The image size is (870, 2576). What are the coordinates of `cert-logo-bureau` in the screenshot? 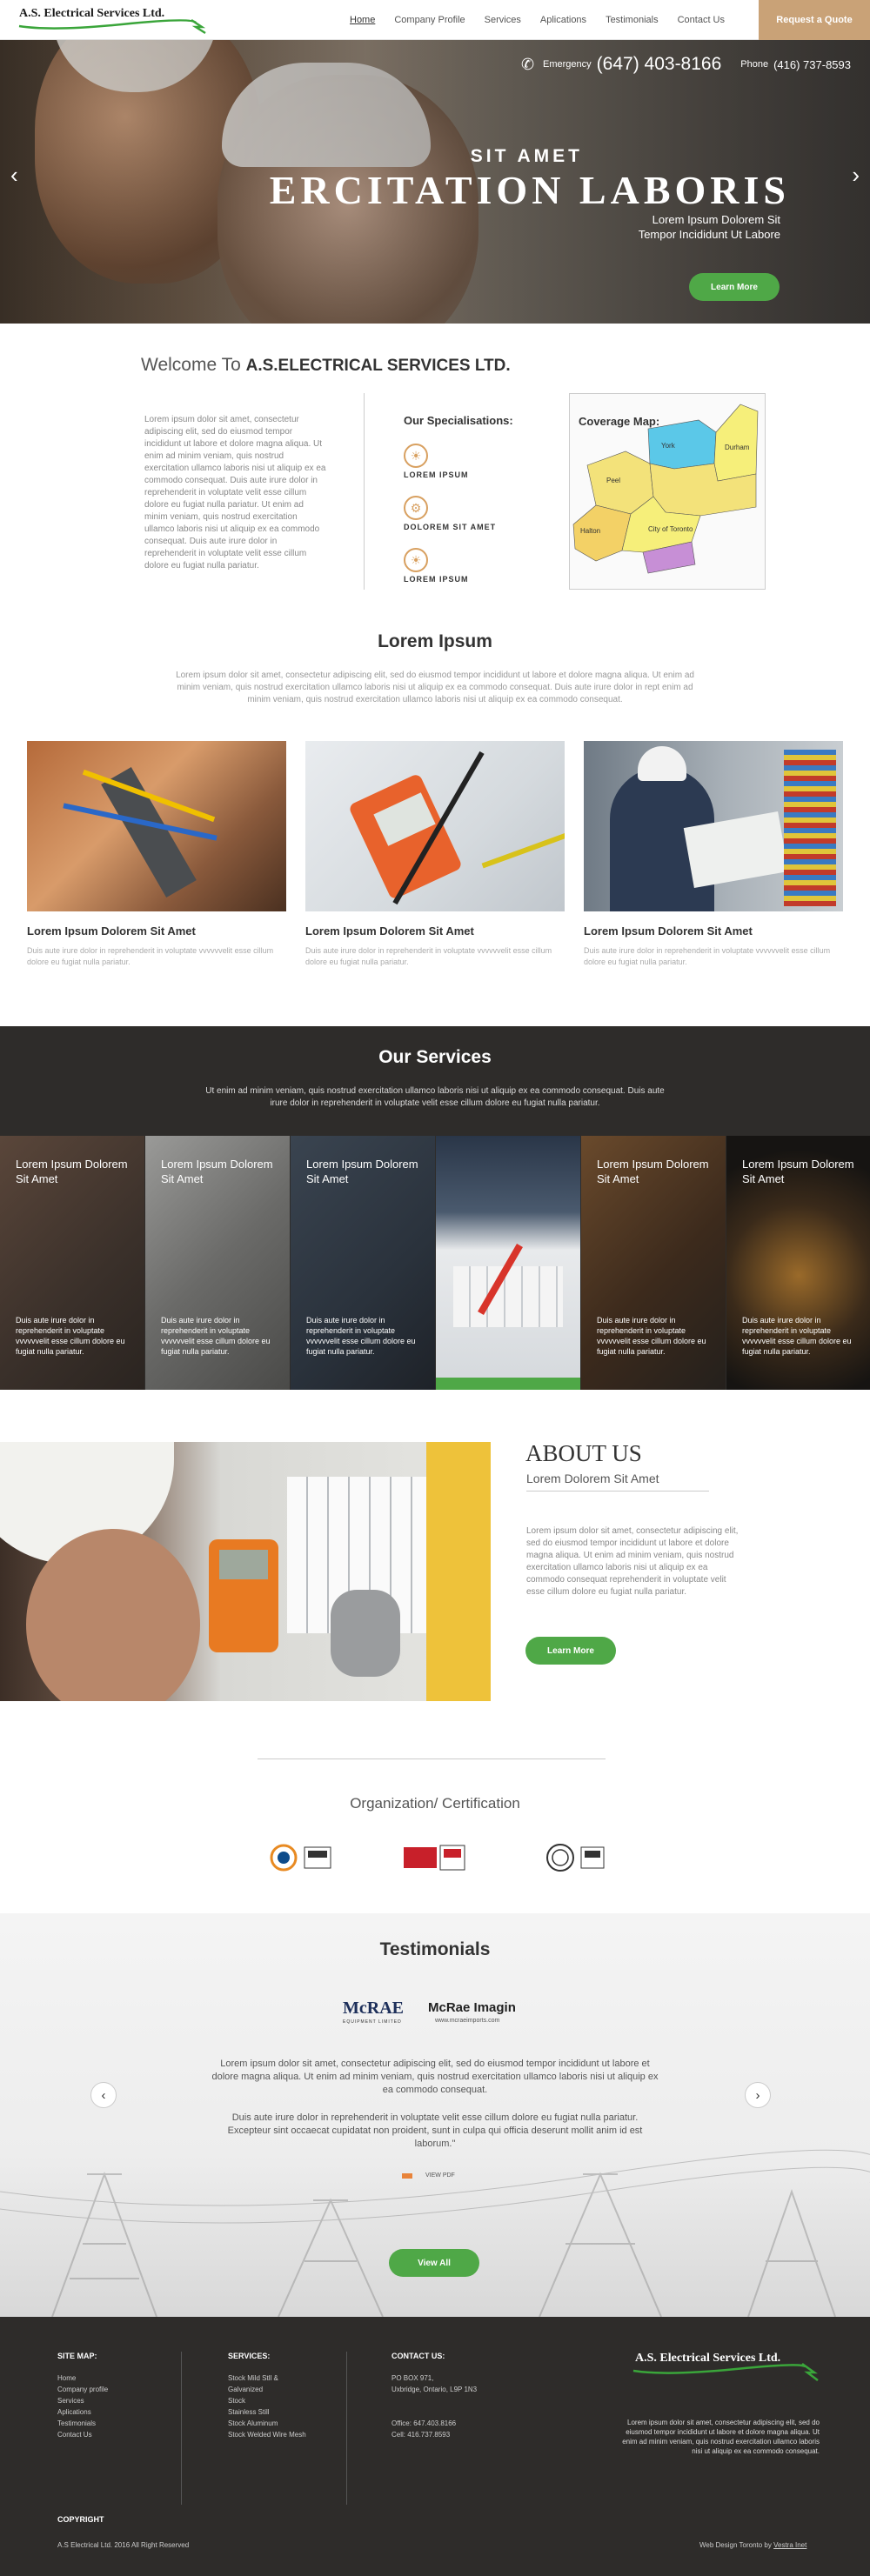 It's located at (439, 1857).